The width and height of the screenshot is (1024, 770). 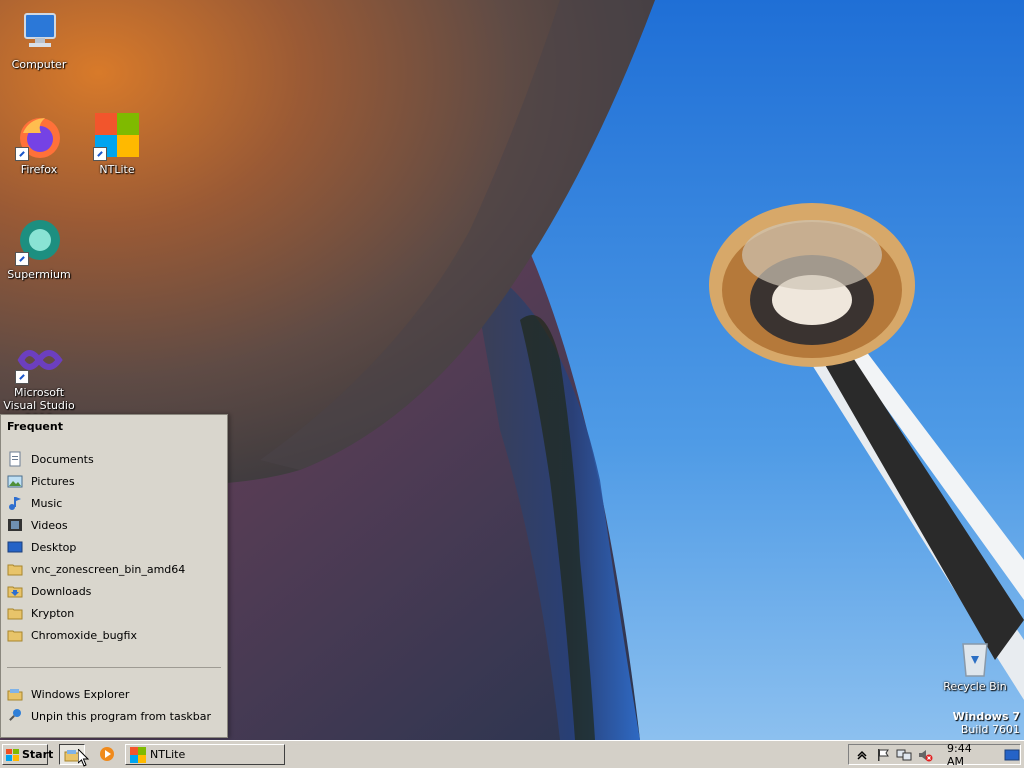 I want to click on supermium-icon, so click(x=39, y=242).